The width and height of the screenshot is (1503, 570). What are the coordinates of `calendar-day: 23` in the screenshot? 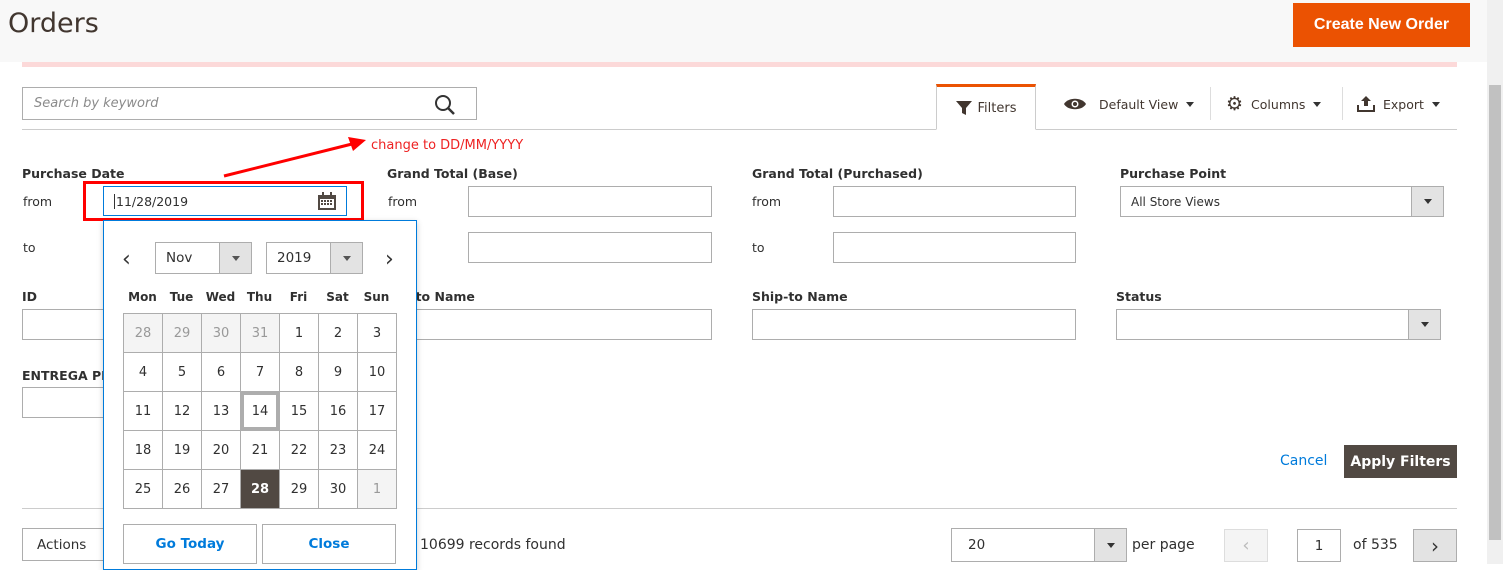 It's located at (338, 450).